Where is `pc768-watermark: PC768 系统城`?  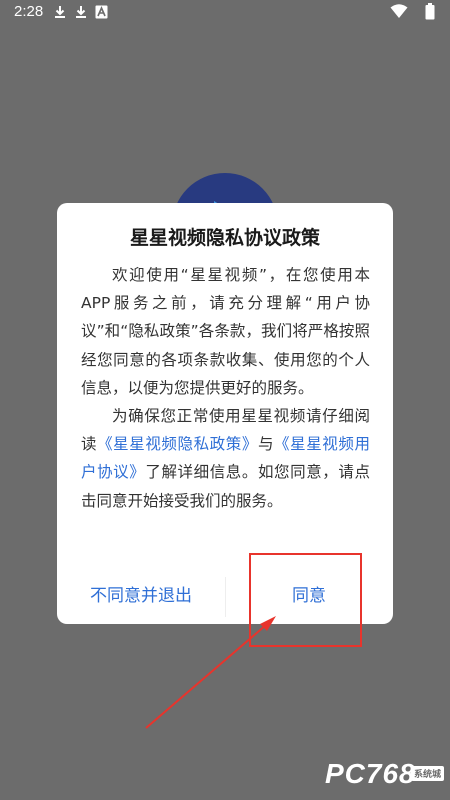
pc768-watermark: PC768 系统城 is located at coordinates (385, 776).